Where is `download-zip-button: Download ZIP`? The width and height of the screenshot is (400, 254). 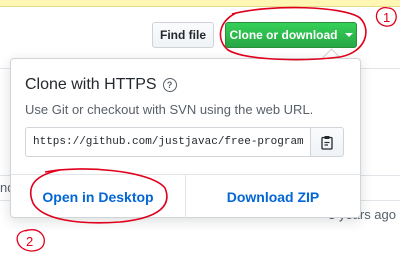 download-zip-button: Download ZIP is located at coordinates (272, 197).